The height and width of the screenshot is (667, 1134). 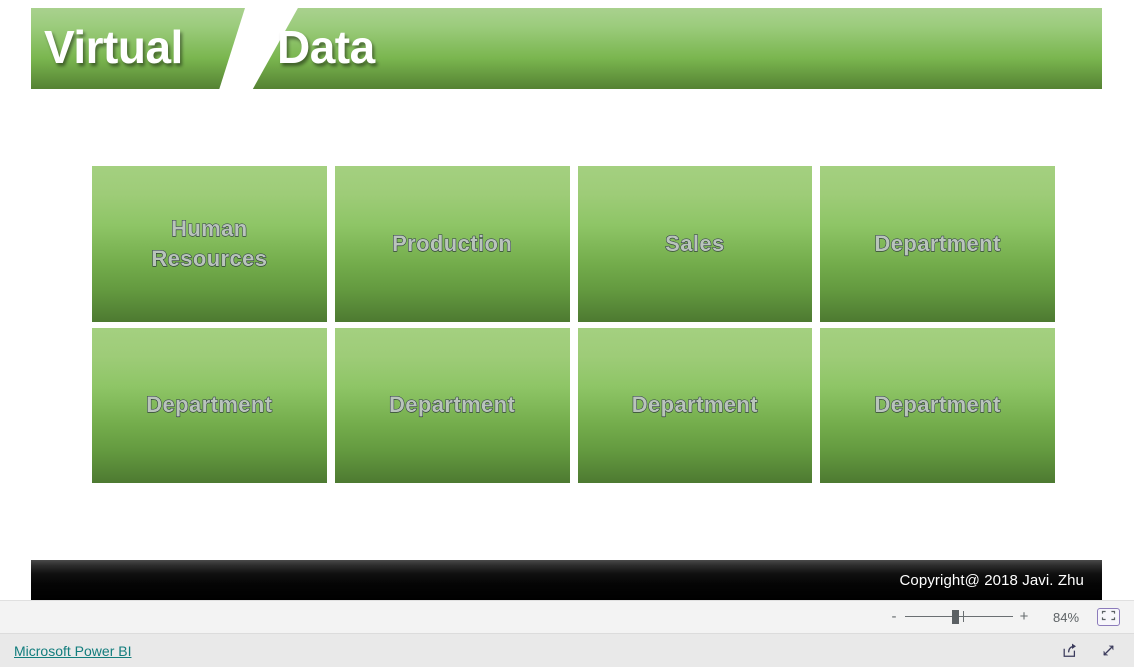 What do you see at coordinates (113, 47) in the screenshot?
I see `banner-title-word-virtual: Virtual` at bounding box center [113, 47].